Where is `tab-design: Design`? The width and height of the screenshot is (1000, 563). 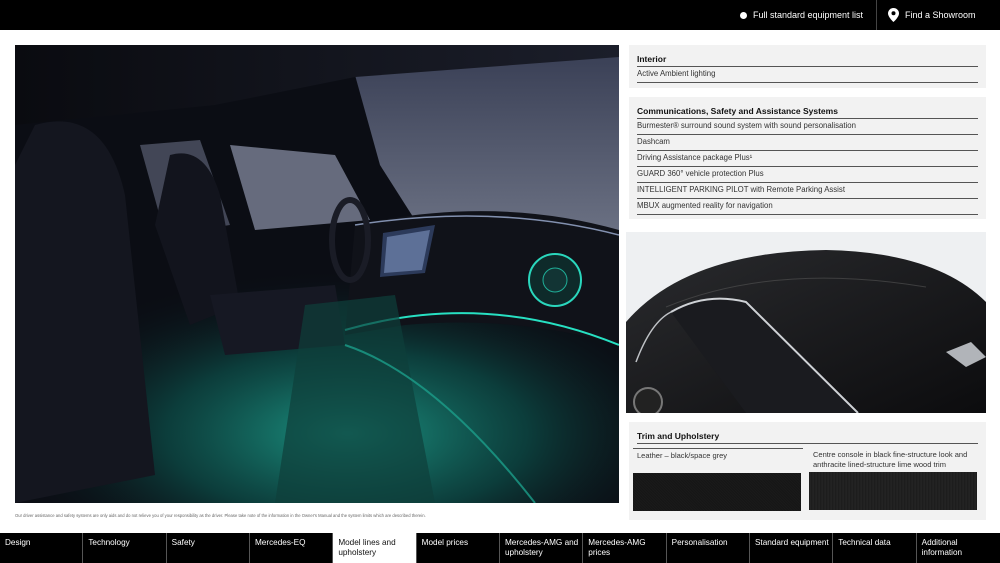
tab-design: Design is located at coordinates (42, 548).